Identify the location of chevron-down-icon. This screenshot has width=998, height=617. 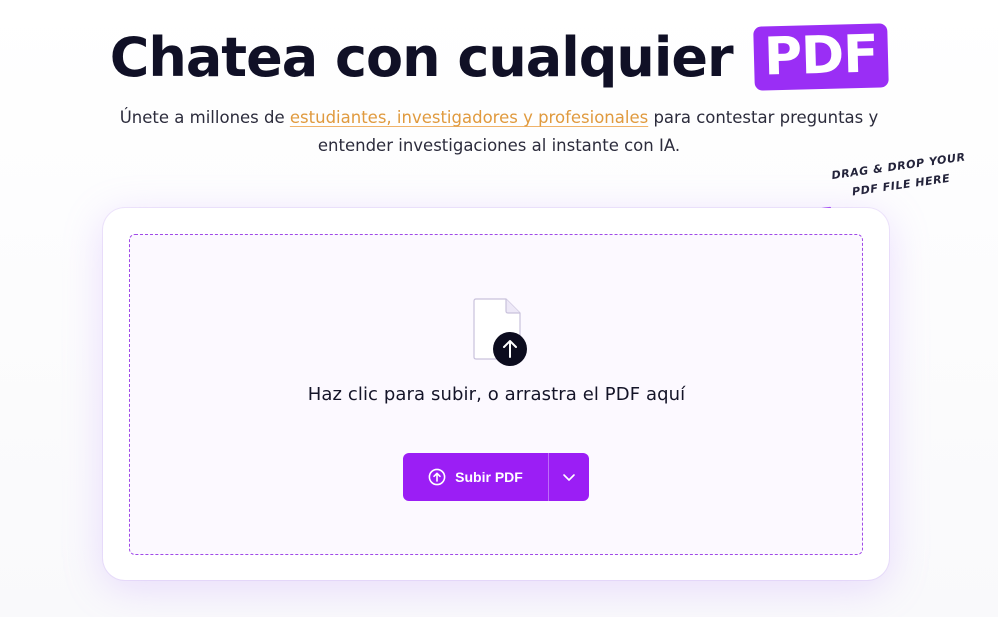
(569, 477).